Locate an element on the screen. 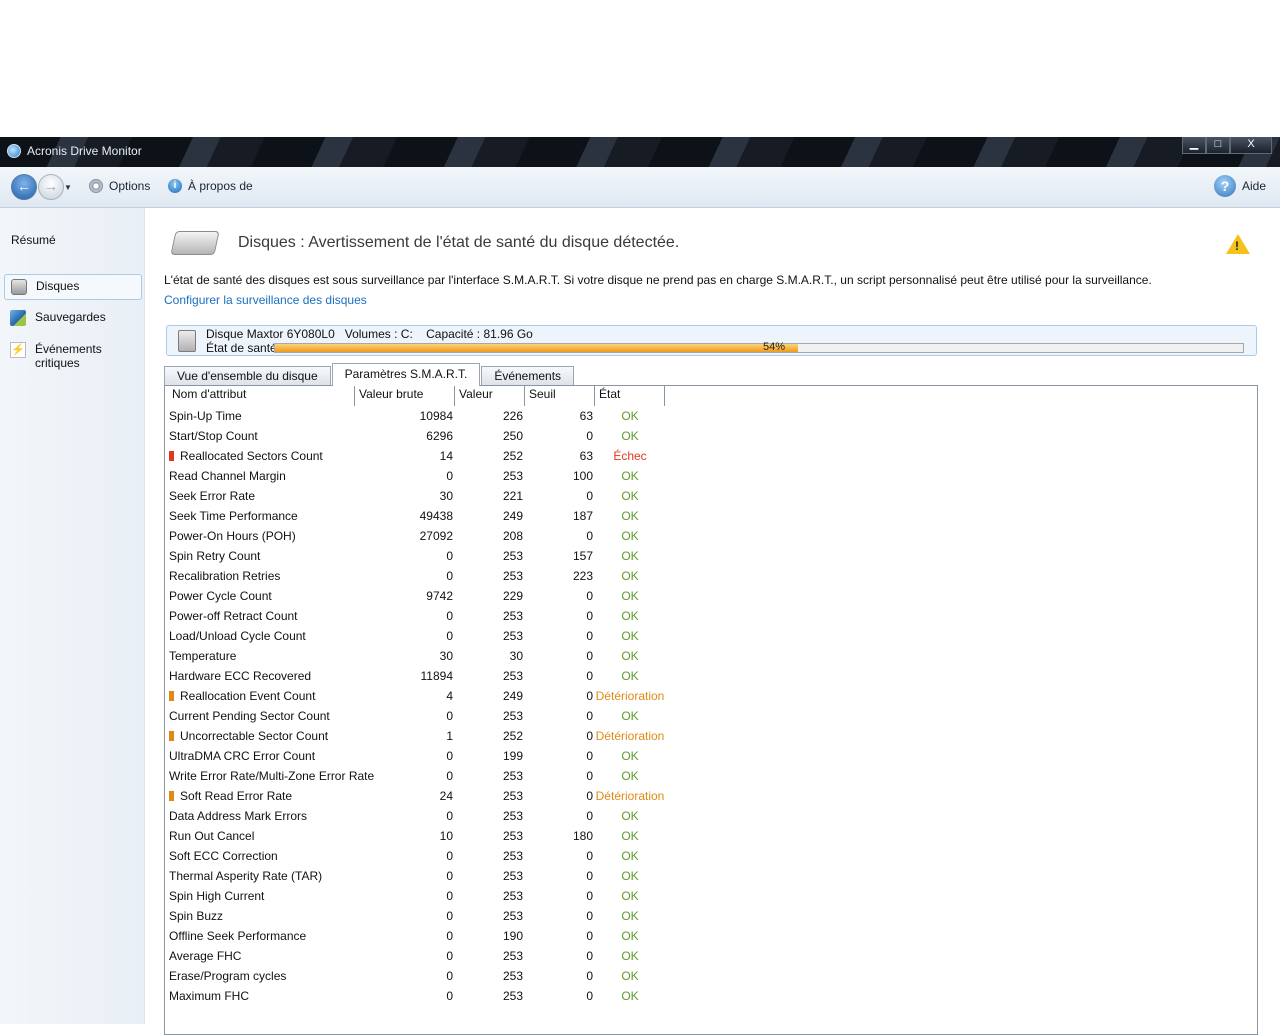 This screenshot has height=1035, width=1280. attribute-name-text: Seek Time Performance is located at coordinates (233, 516).